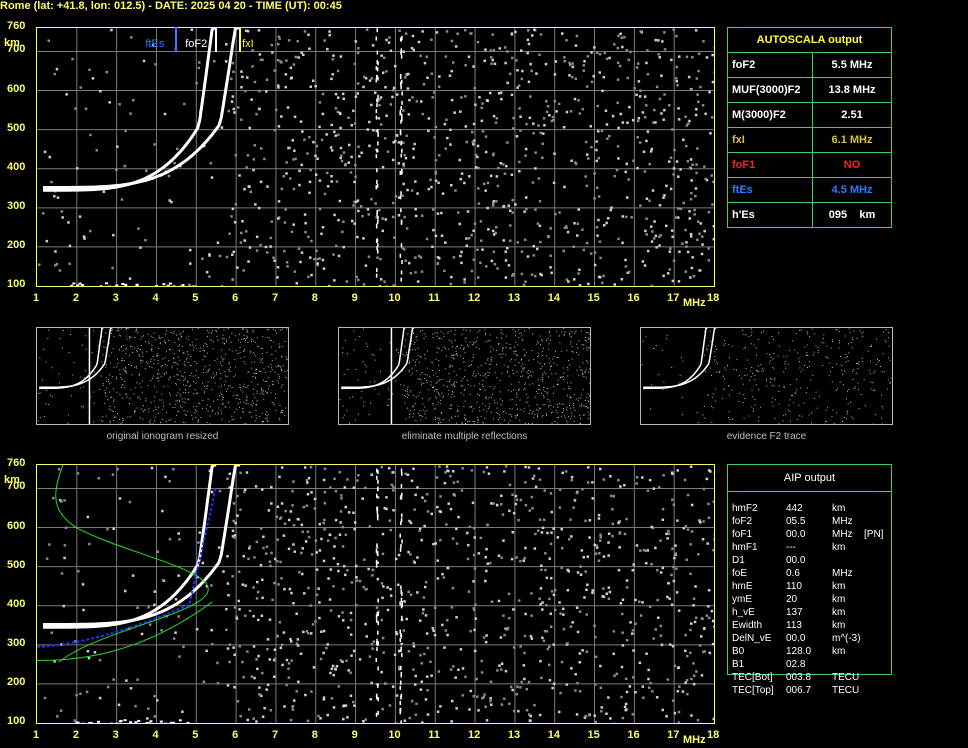 The width and height of the screenshot is (968, 748). What do you see at coordinates (16, 721) in the screenshot?
I see `bottom-y-tick-label: 100` at bounding box center [16, 721].